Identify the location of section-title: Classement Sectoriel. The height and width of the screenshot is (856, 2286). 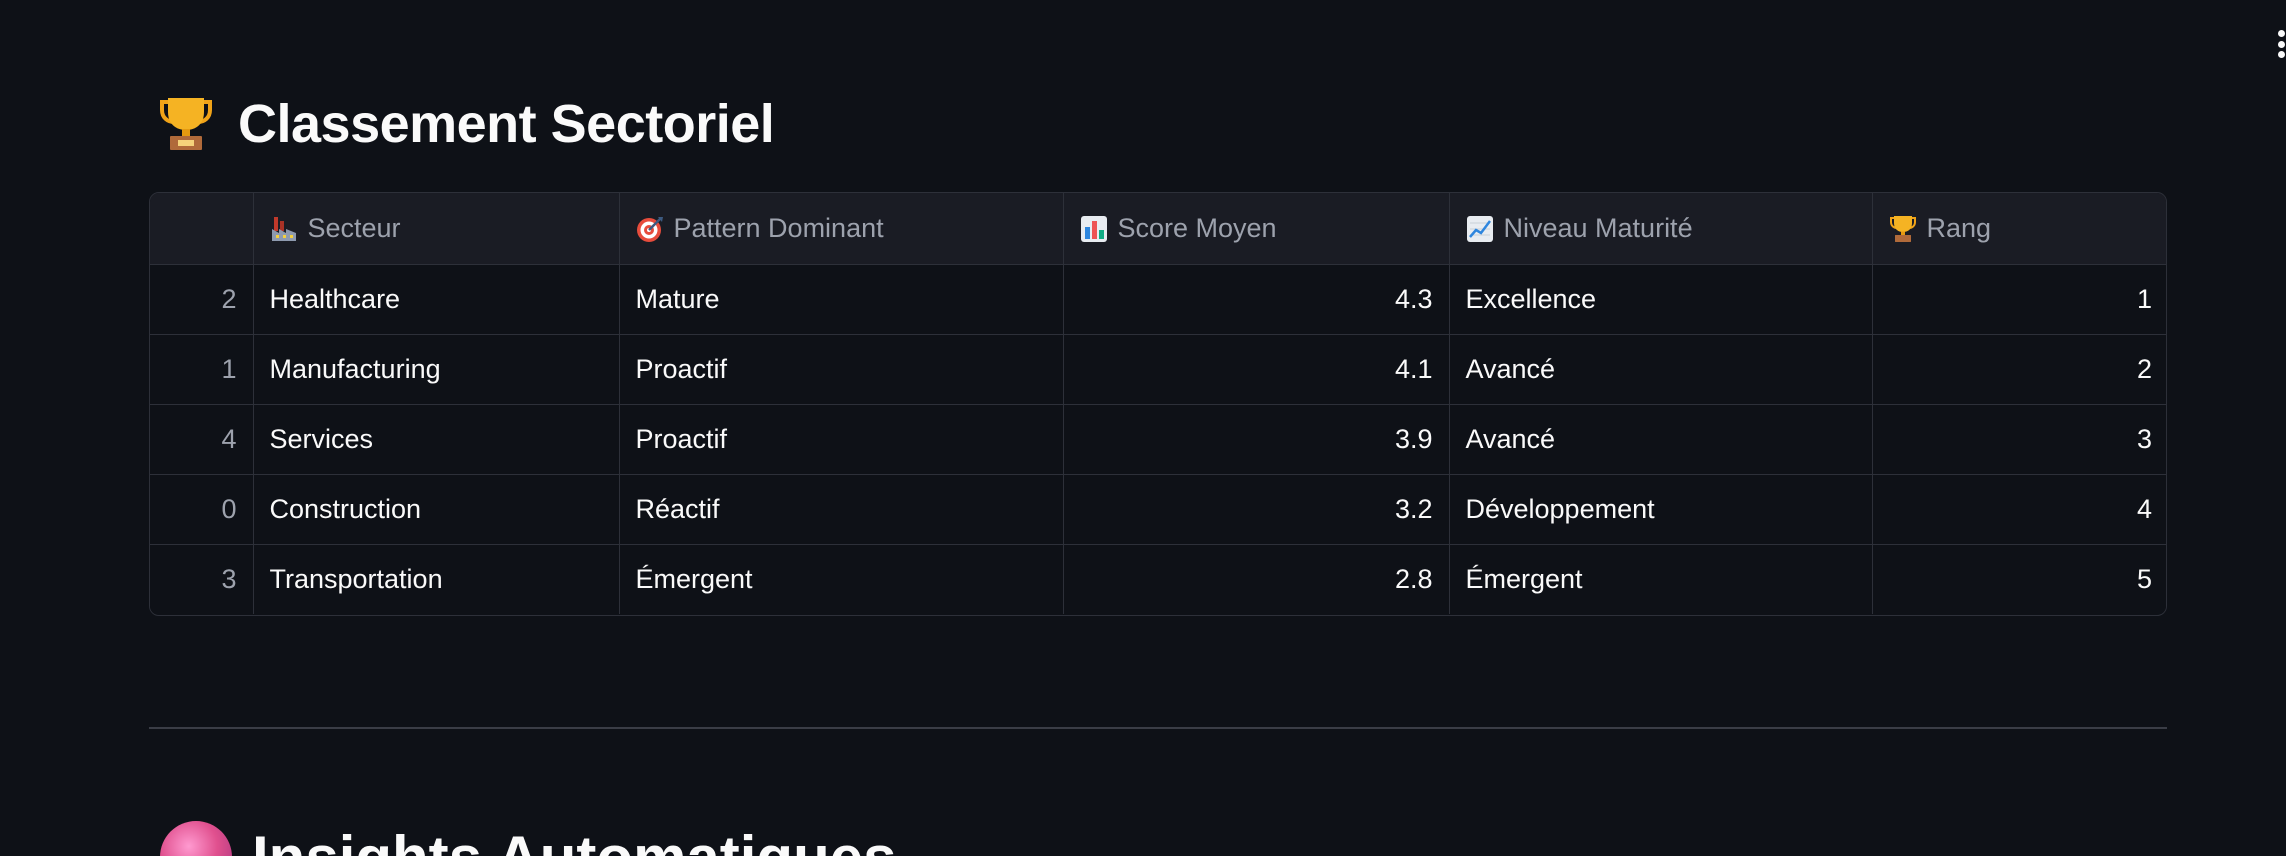
(506, 124).